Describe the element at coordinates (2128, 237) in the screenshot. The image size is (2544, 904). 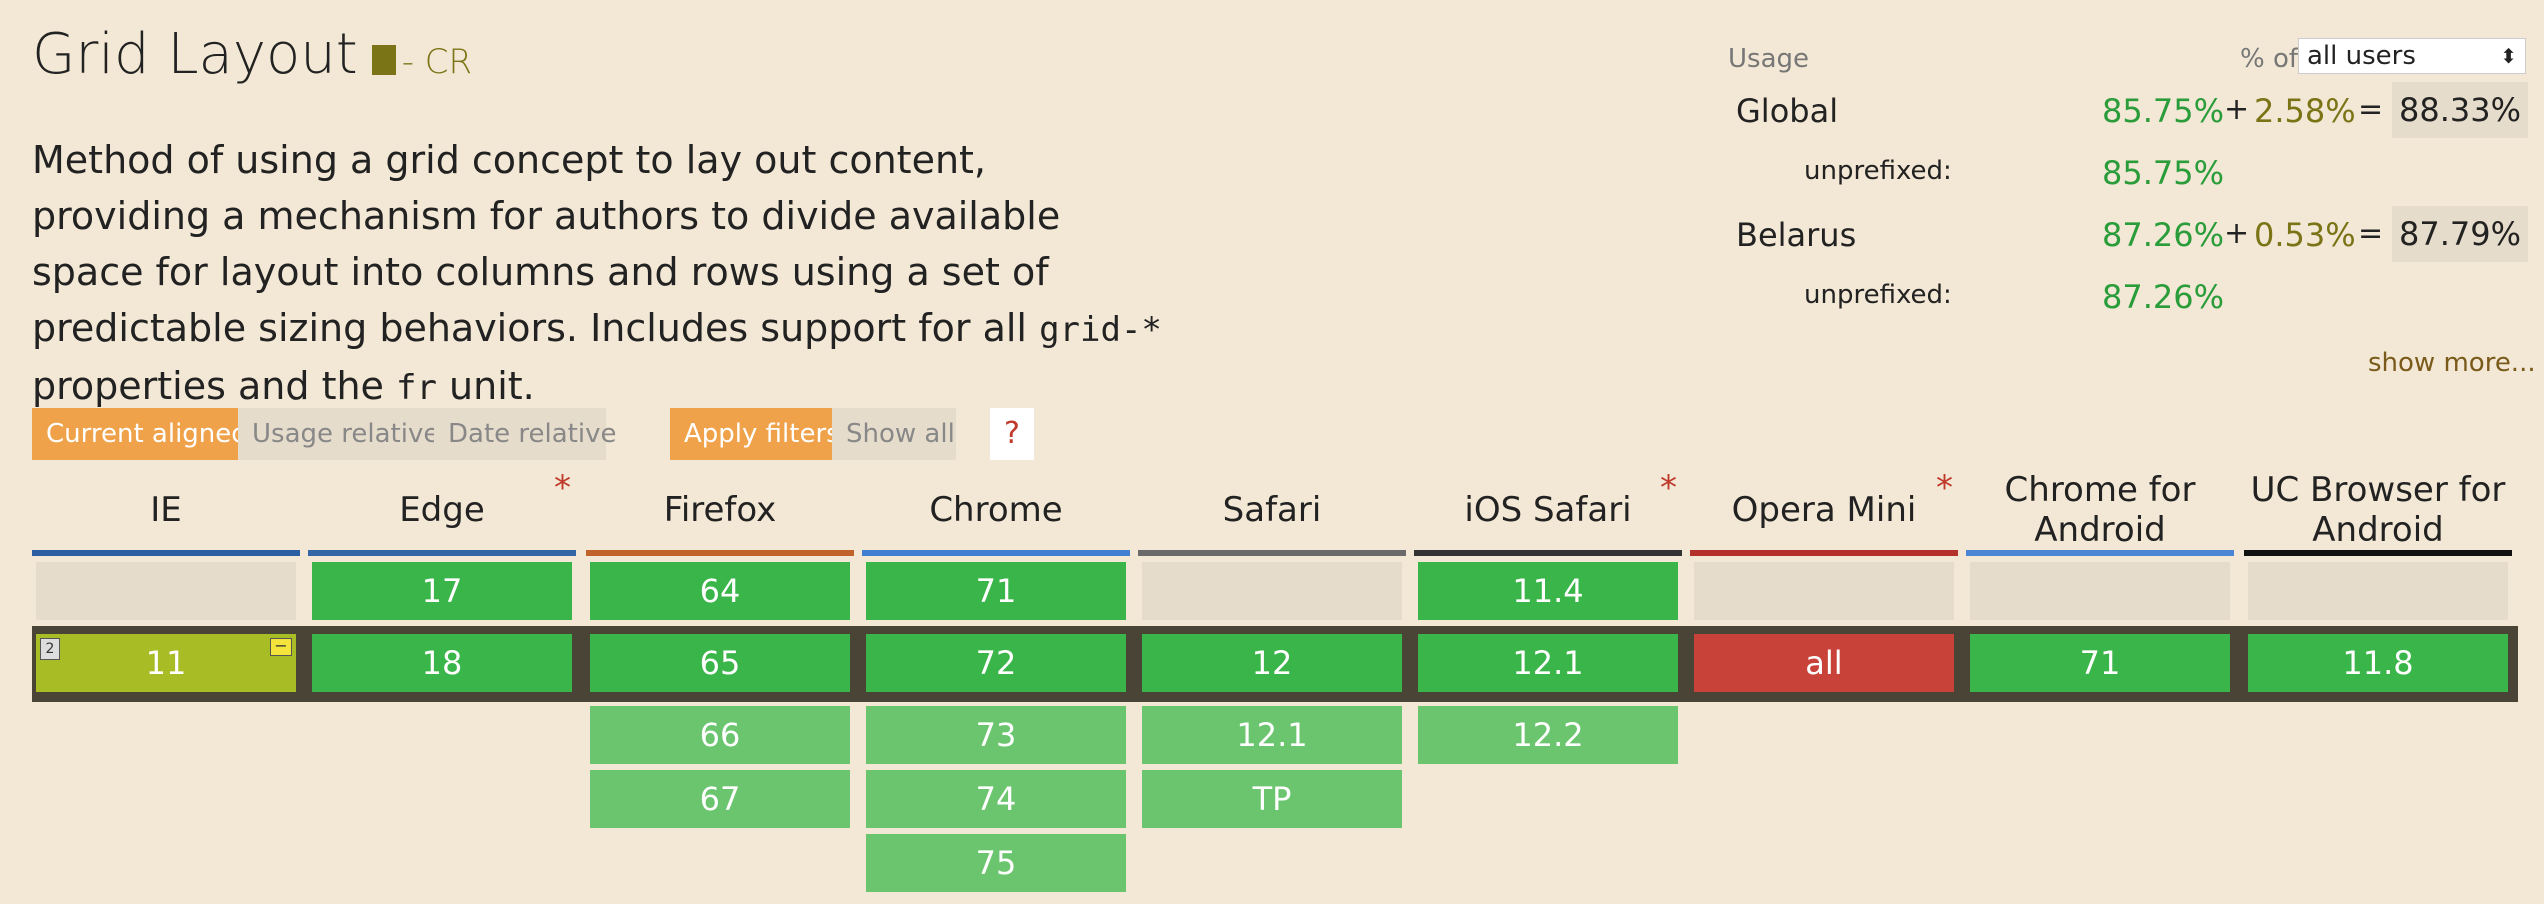
I see `usage-row-country: Belarus 87.26% + 0.53% = 87.79%` at that location.